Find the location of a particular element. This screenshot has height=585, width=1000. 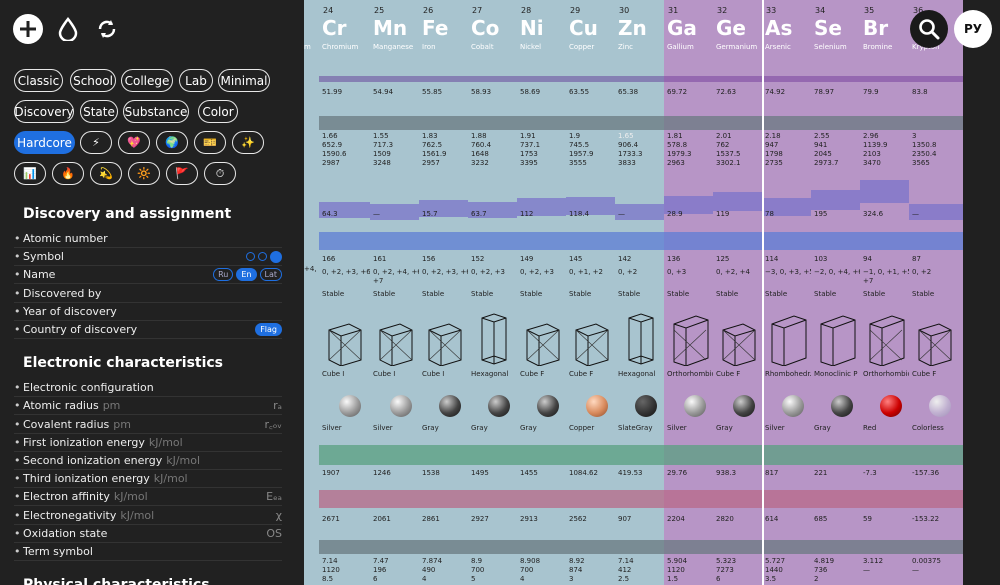

property-oxidation-state: • Oxidation state OS is located at coordinates (148, 534).